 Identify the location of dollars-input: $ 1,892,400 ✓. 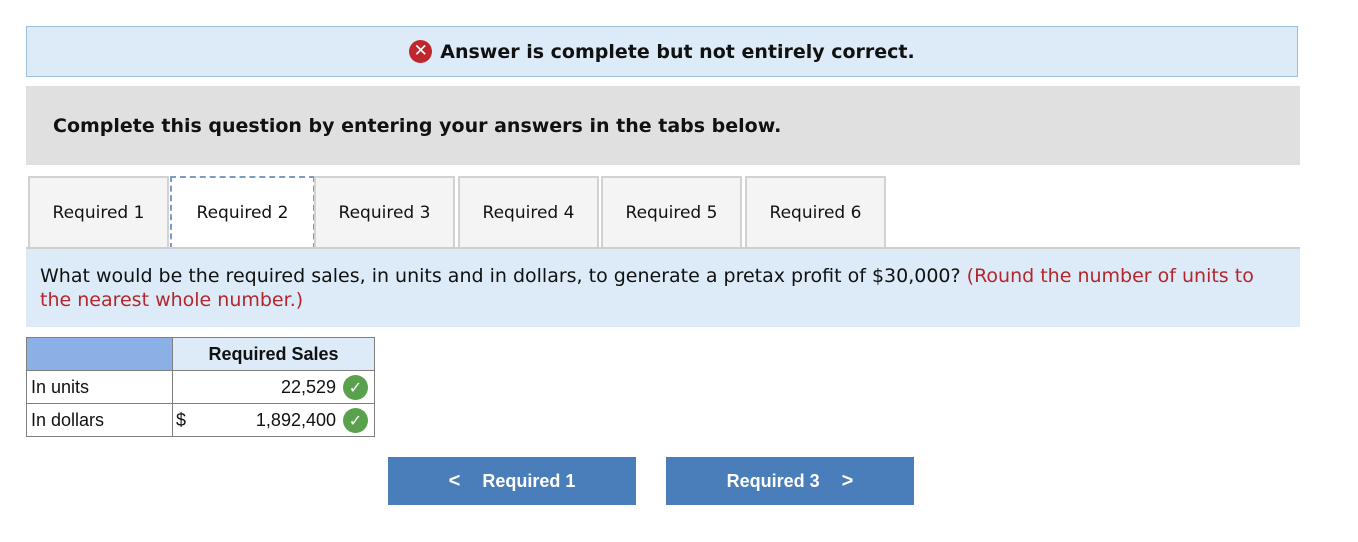
(273, 420).